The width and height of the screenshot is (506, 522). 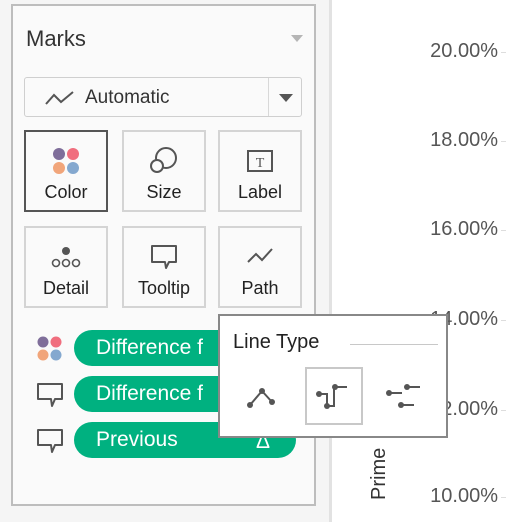 I want to click on marks-card-title: Marks, so click(x=56, y=38).